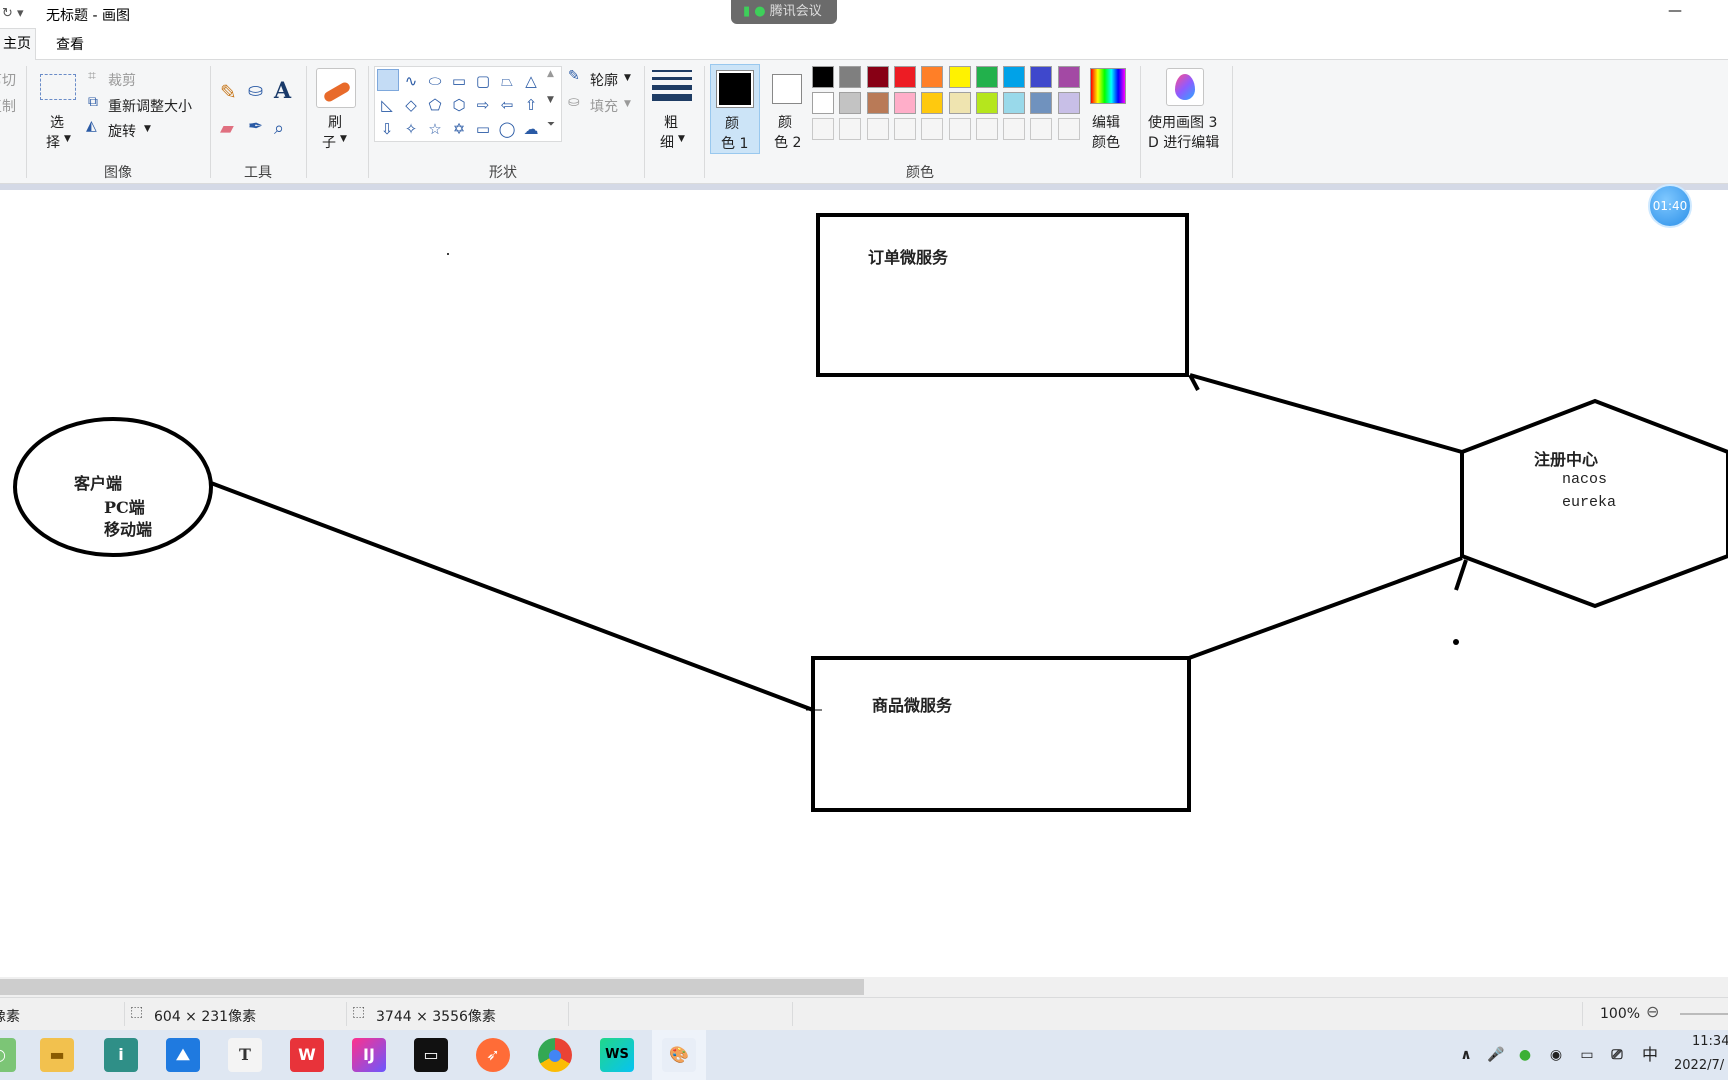  I want to click on webstorm-icon: WS, so click(617, 1055).